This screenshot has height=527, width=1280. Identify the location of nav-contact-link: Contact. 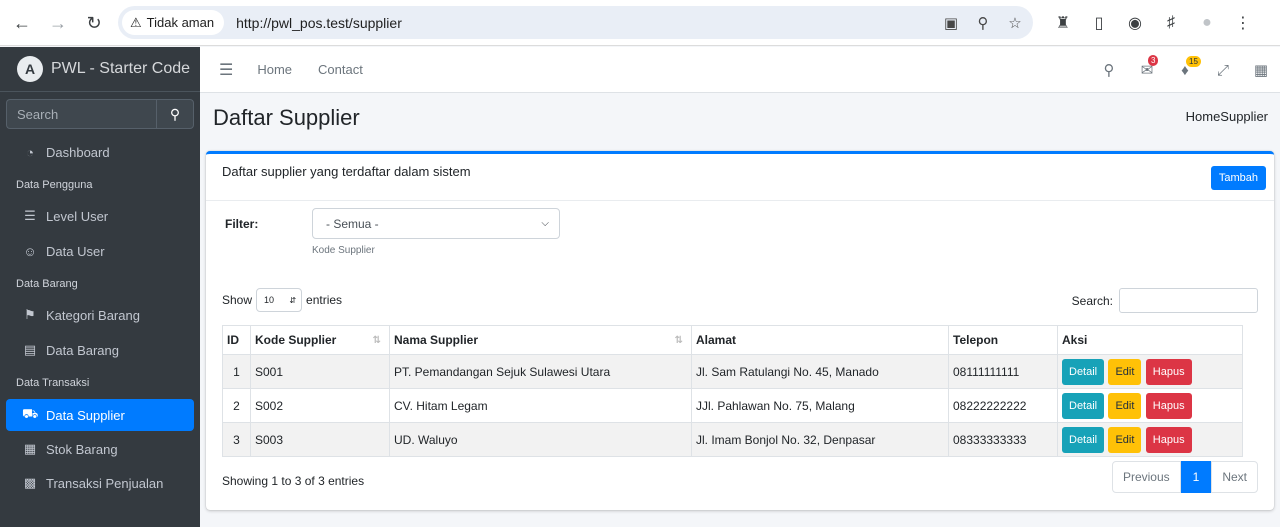
(340, 69).